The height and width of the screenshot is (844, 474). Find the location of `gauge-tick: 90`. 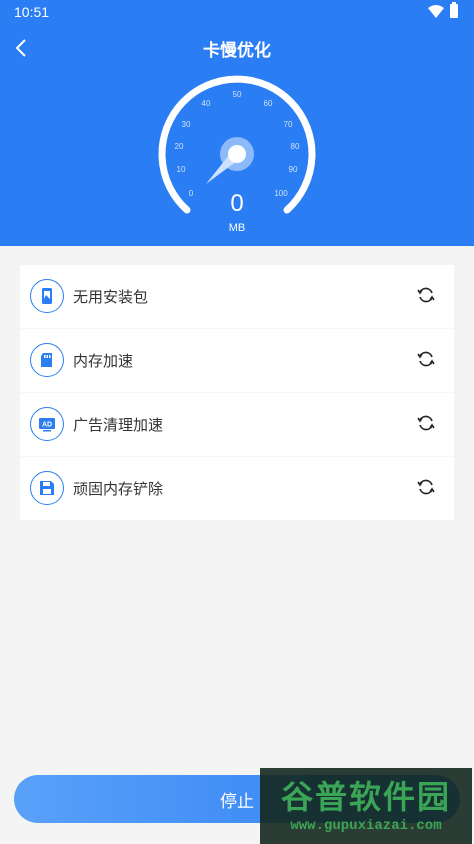

gauge-tick: 90 is located at coordinates (293, 169).